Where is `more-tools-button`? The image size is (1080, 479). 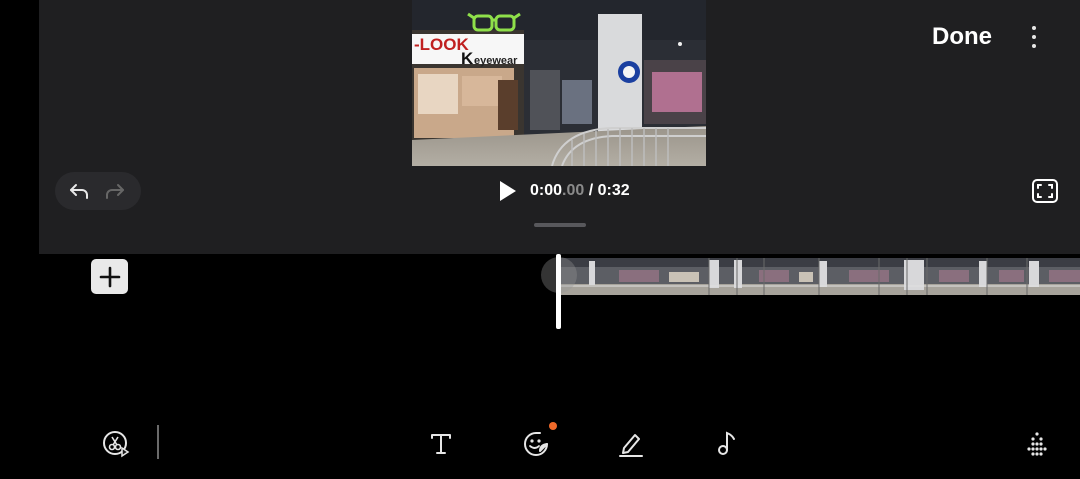 more-tools-button is located at coordinates (1037, 443).